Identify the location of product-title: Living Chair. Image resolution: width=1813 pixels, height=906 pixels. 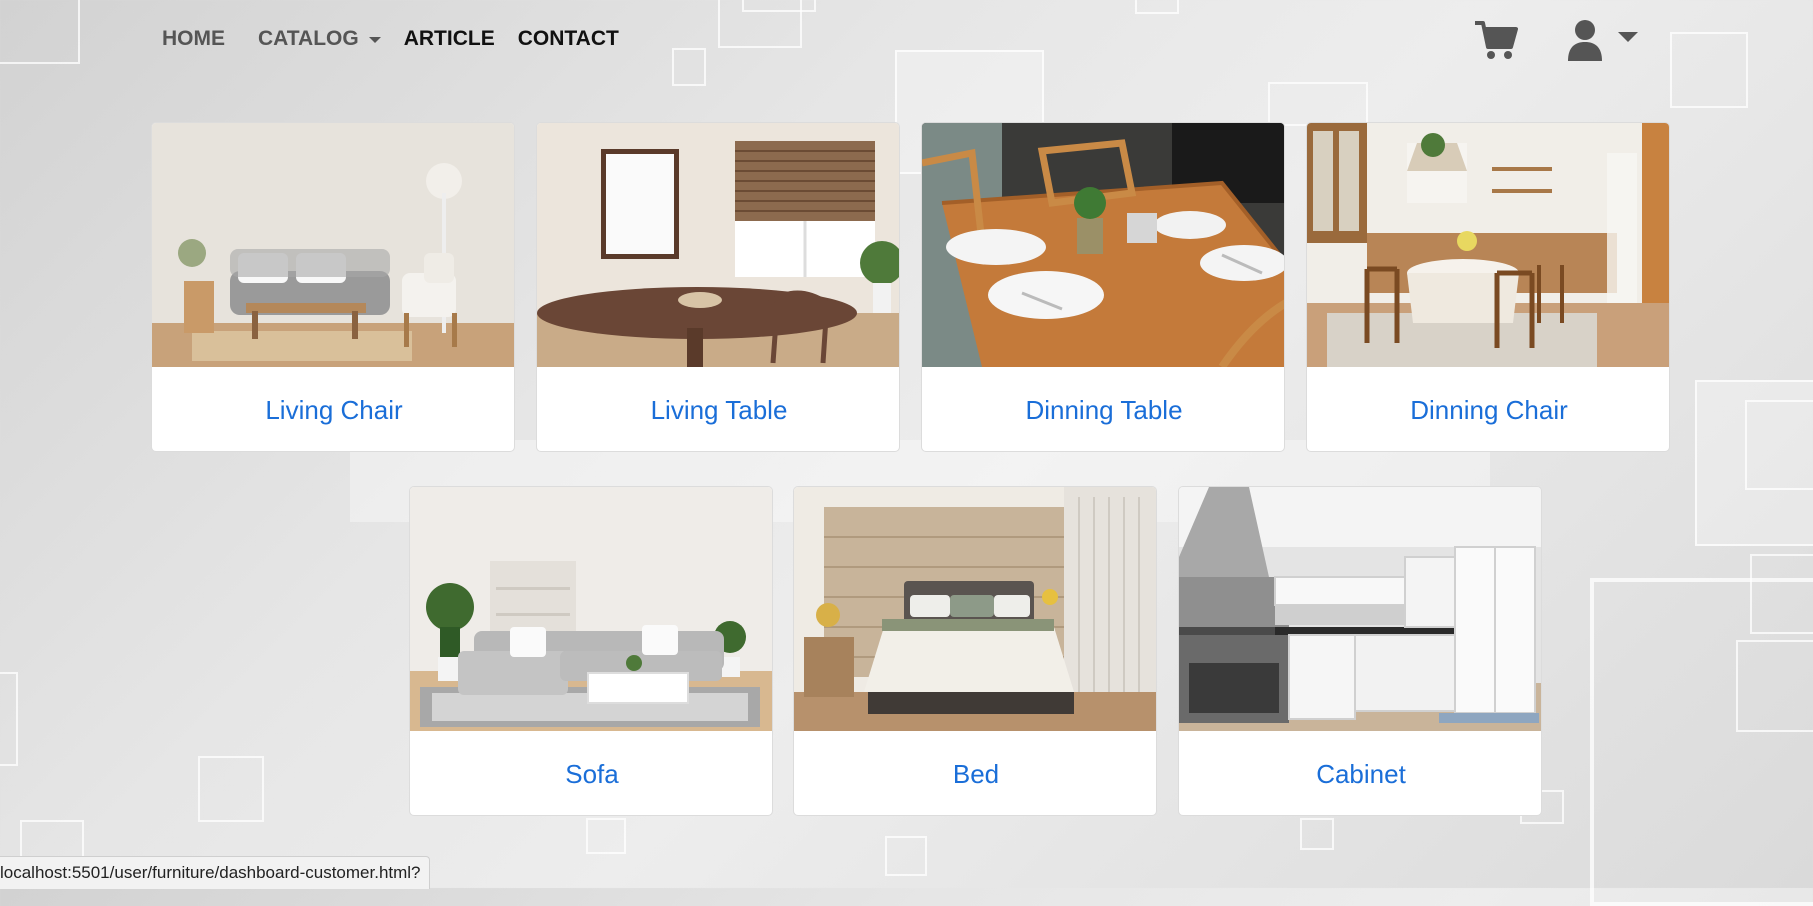
(333, 409).